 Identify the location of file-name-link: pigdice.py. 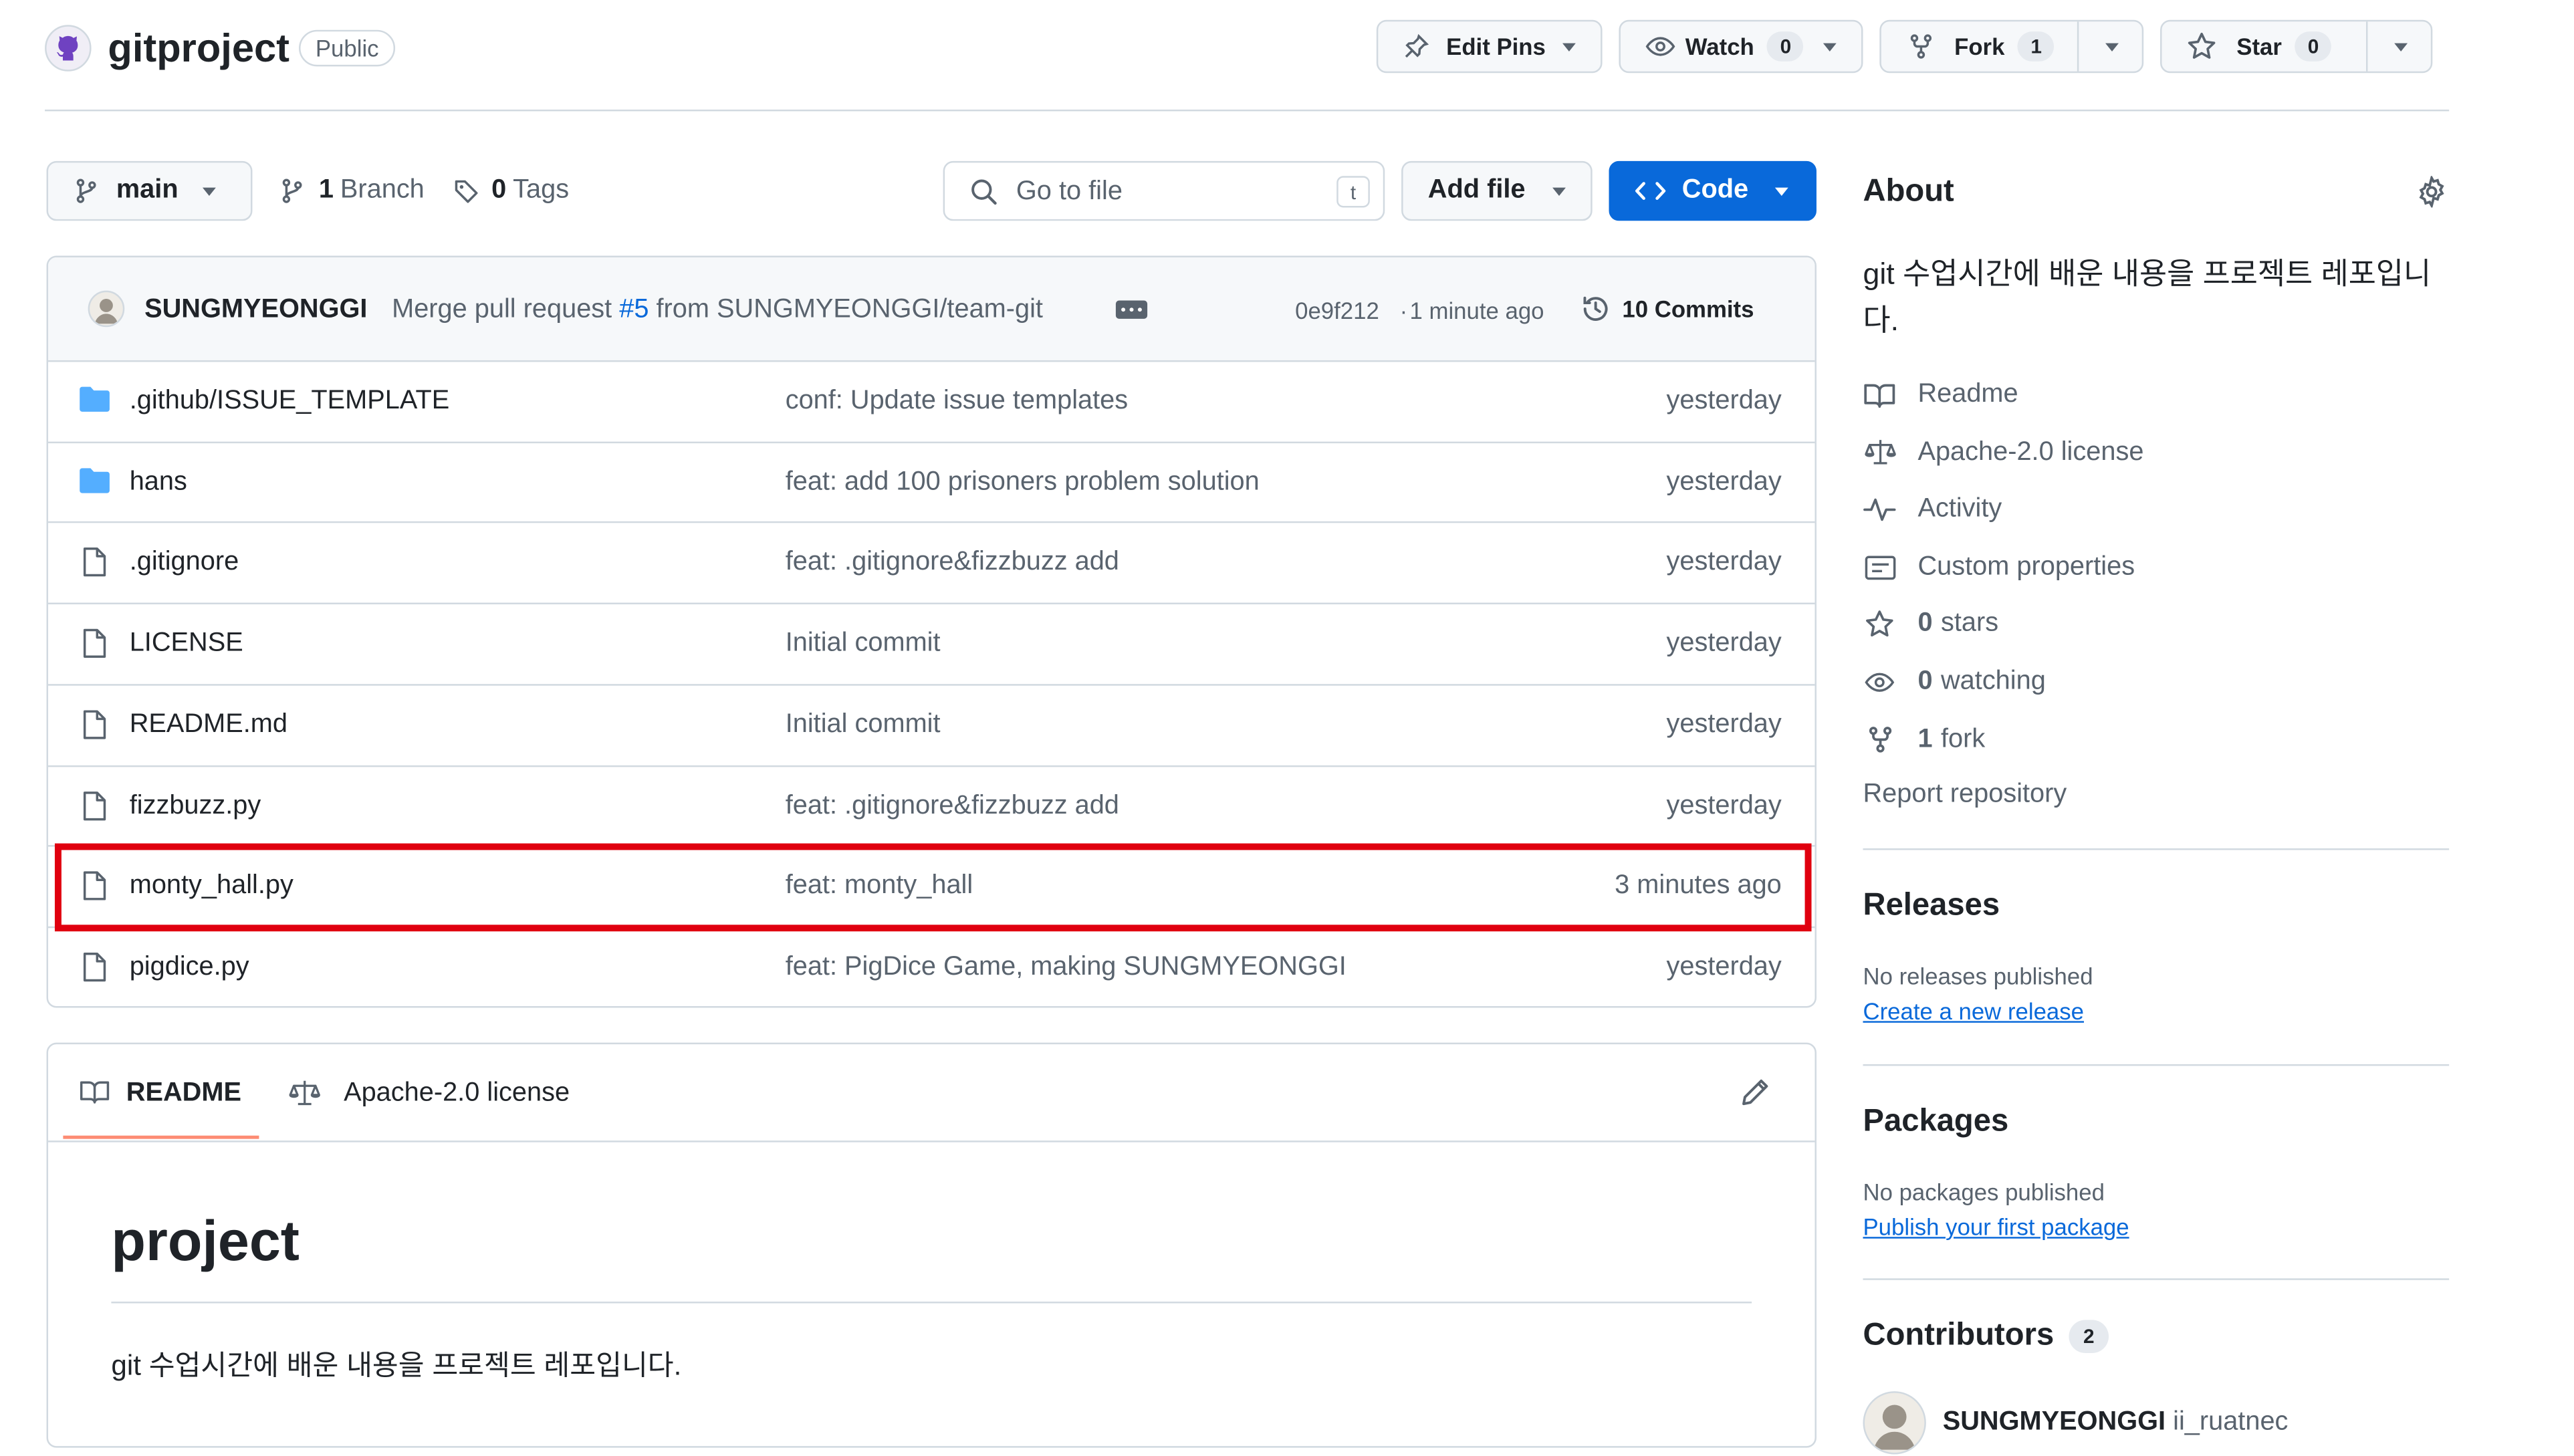
(190, 968).